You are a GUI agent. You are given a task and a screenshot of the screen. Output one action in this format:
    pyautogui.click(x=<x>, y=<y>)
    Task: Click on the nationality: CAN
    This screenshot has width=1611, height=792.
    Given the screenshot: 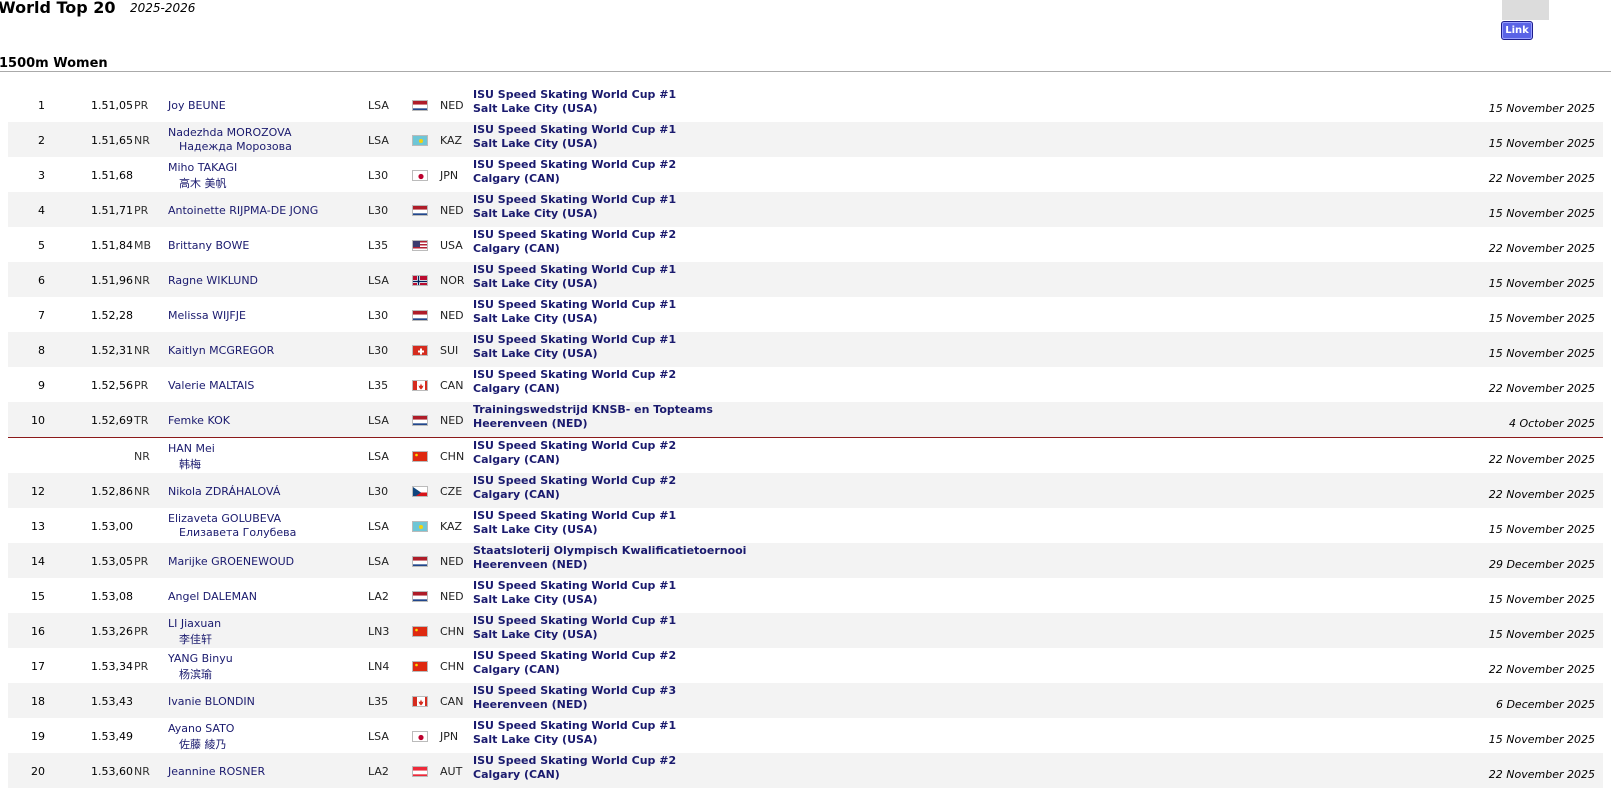 What is the action you would take?
    pyautogui.click(x=452, y=701)
    